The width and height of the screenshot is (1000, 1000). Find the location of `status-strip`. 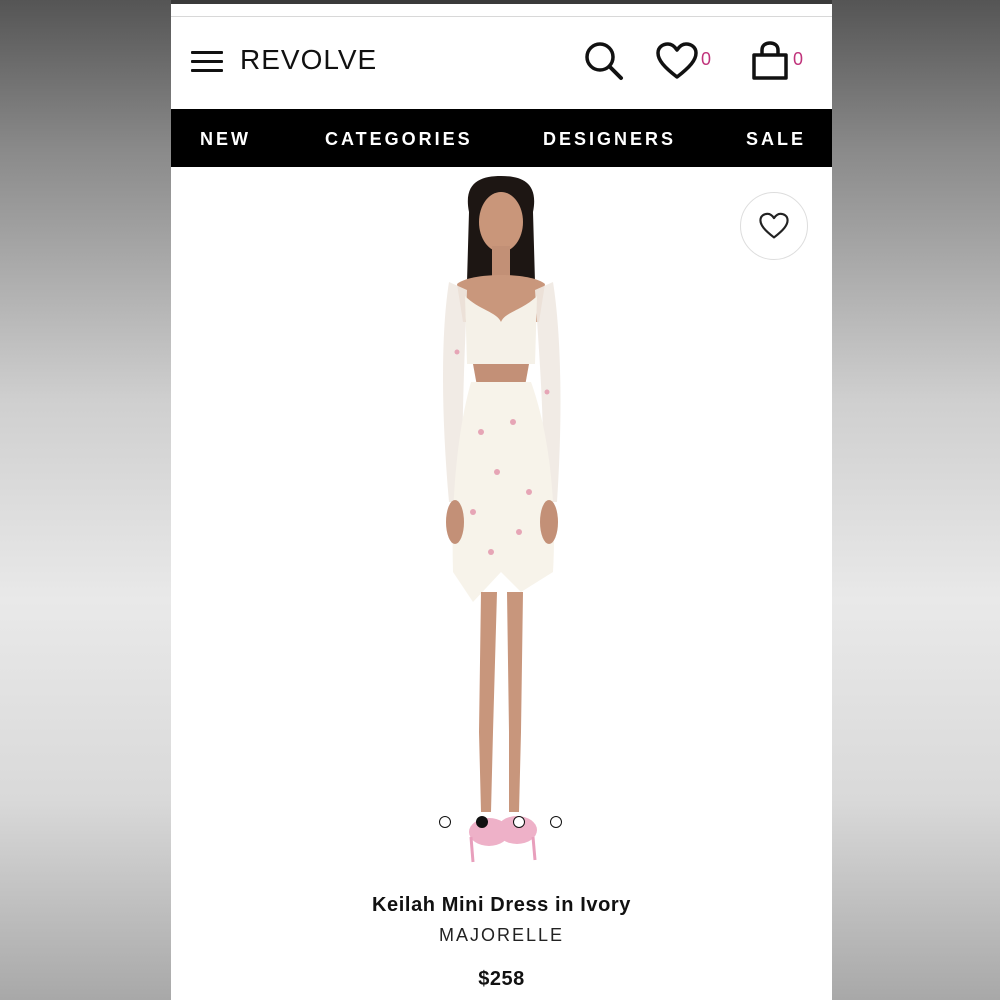

status-strip is located at coordinates (501, 2).